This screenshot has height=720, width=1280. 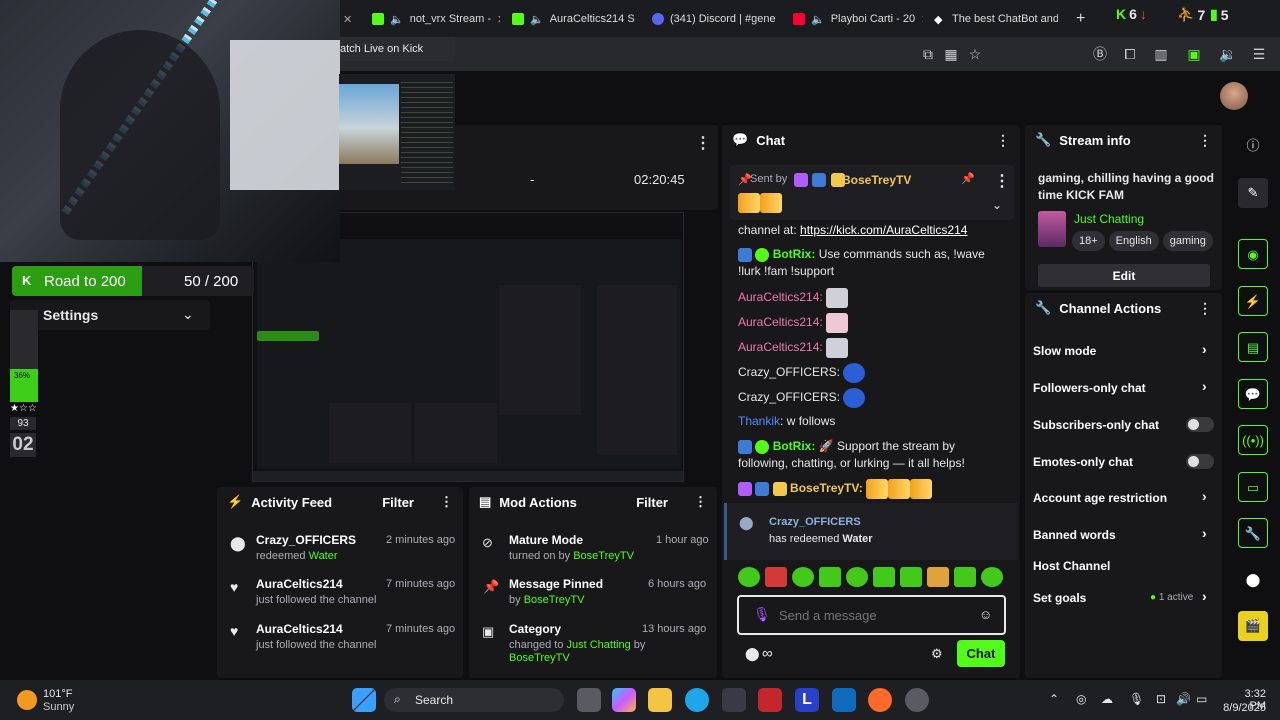 I want to click on stats-menu-icon: ⋮, so click(x=703, y=143).